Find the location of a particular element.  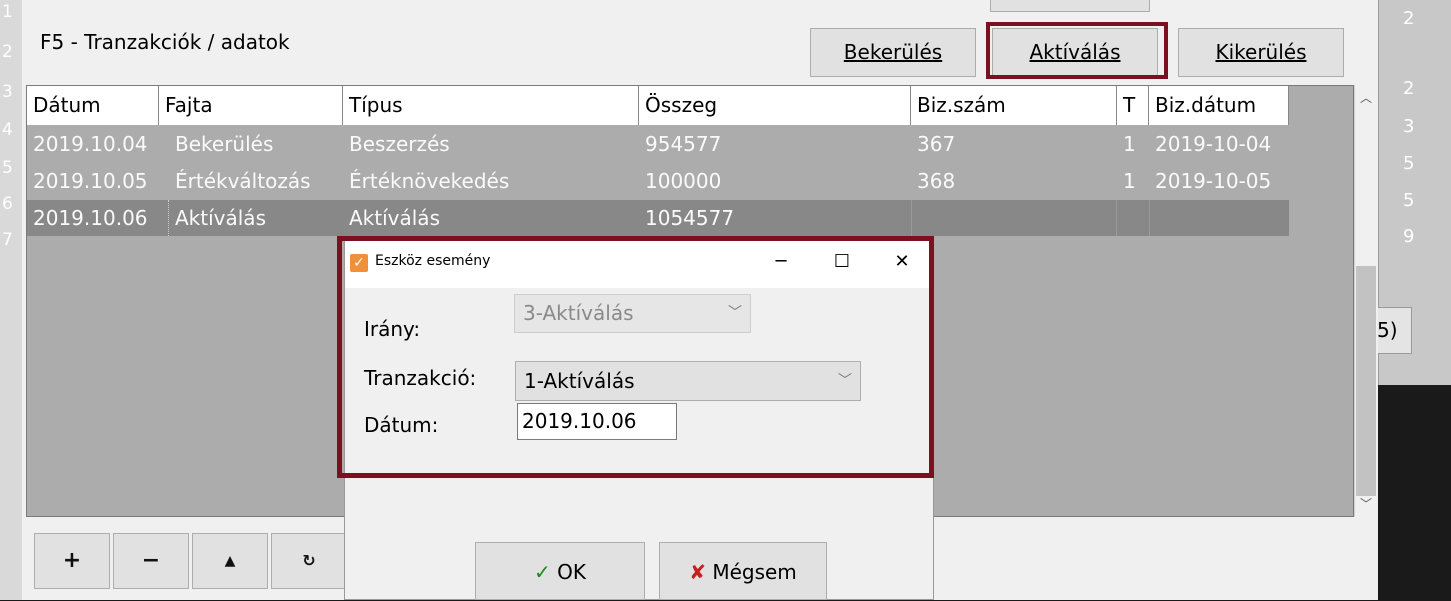

cancel-button: ✘ Mégsem is located at coordinates (743, 571).